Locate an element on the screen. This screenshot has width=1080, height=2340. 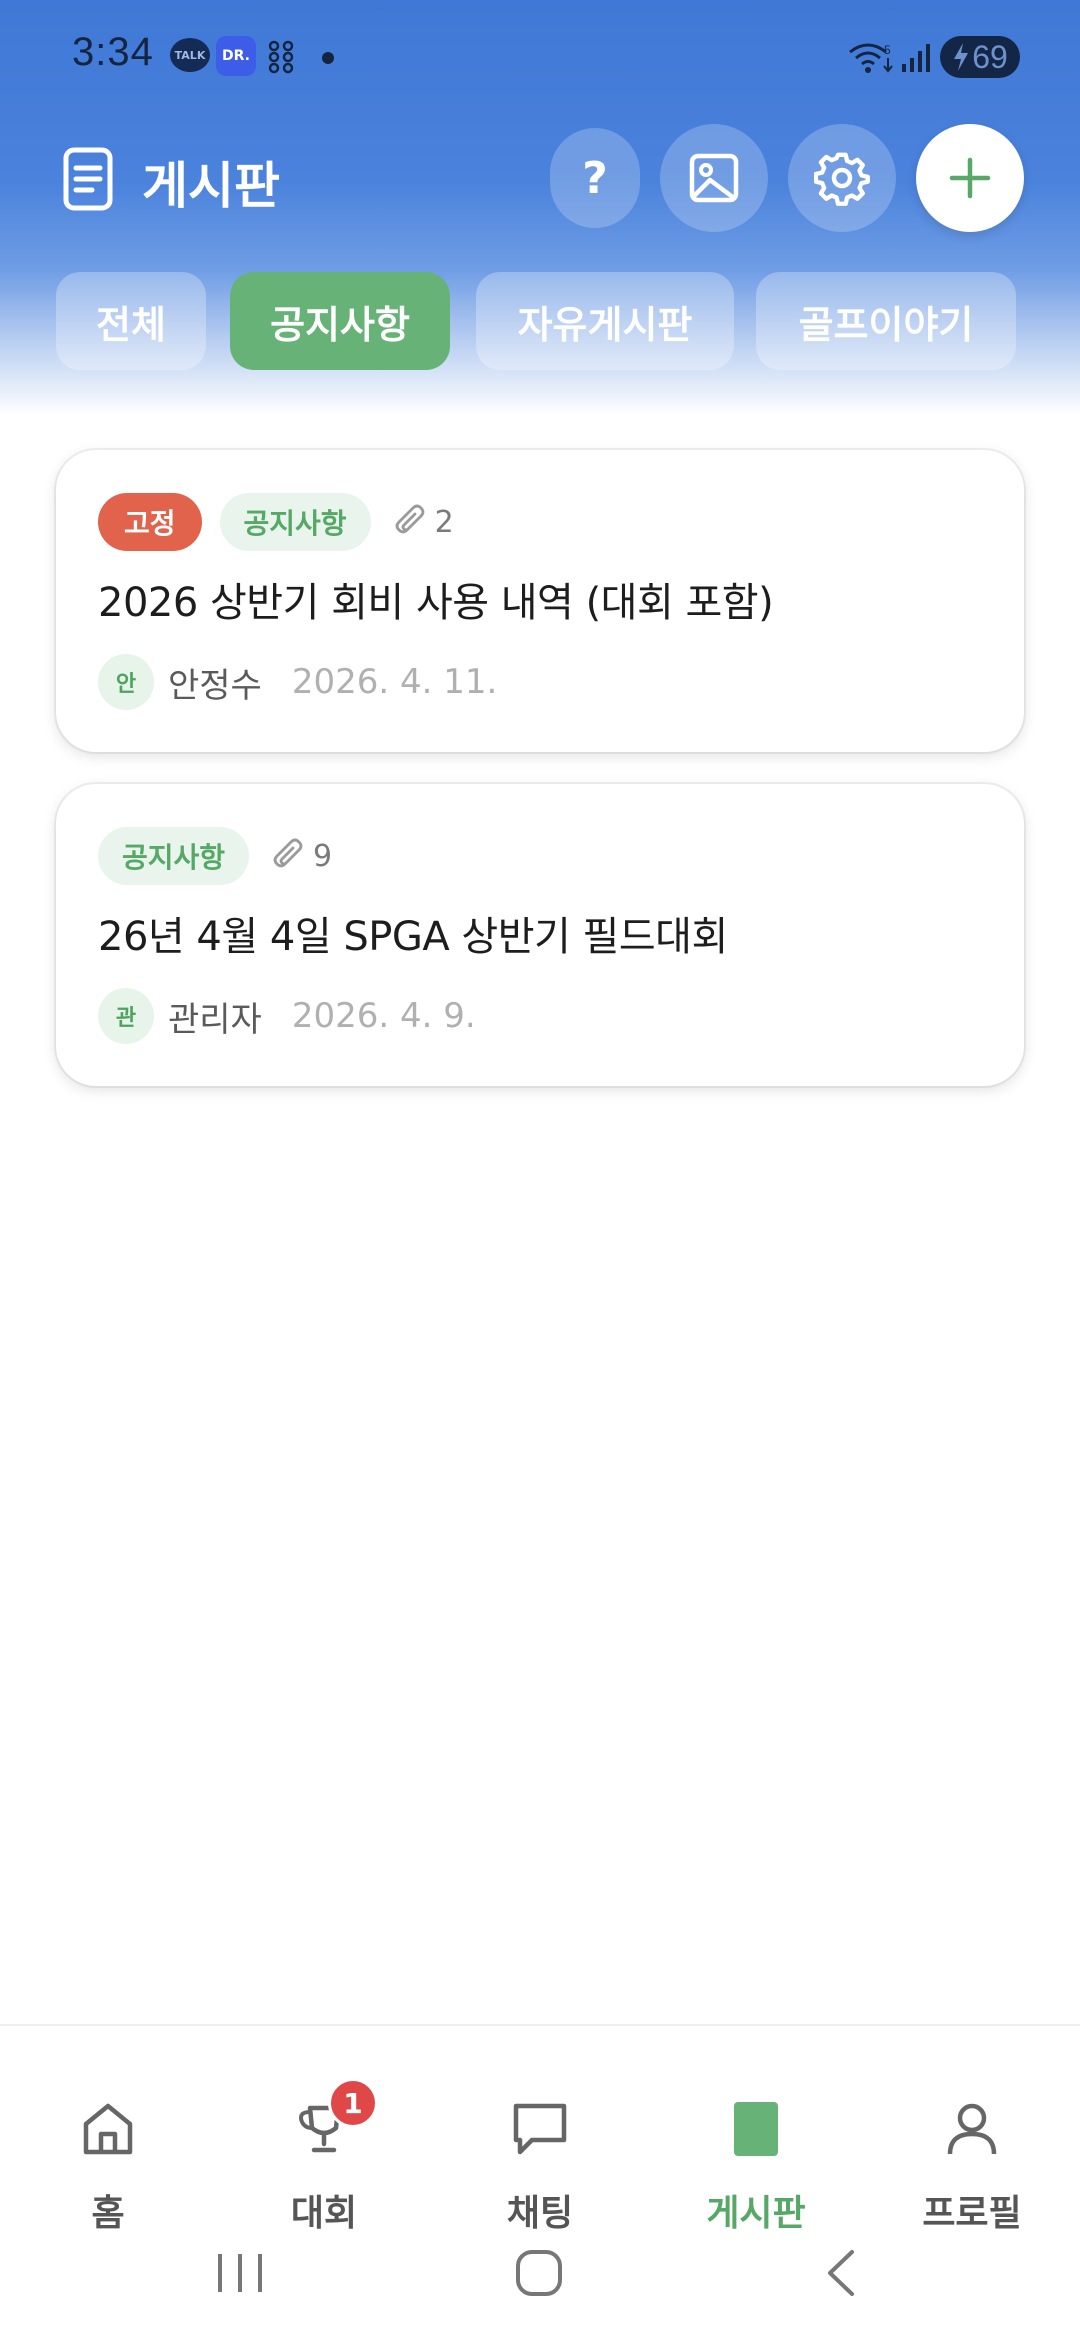
page-title: 게시판 is located at coordinates (211, 186).